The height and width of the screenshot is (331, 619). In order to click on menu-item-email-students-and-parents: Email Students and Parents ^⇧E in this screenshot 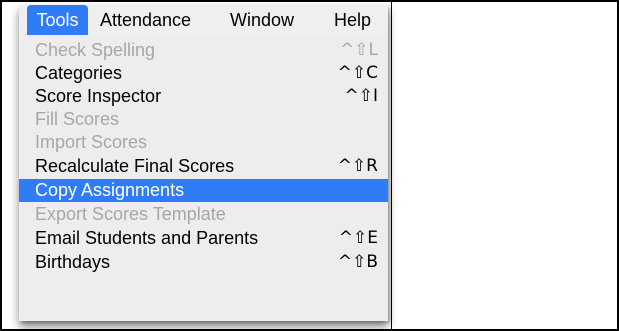, I will do `click(203, 238)`.